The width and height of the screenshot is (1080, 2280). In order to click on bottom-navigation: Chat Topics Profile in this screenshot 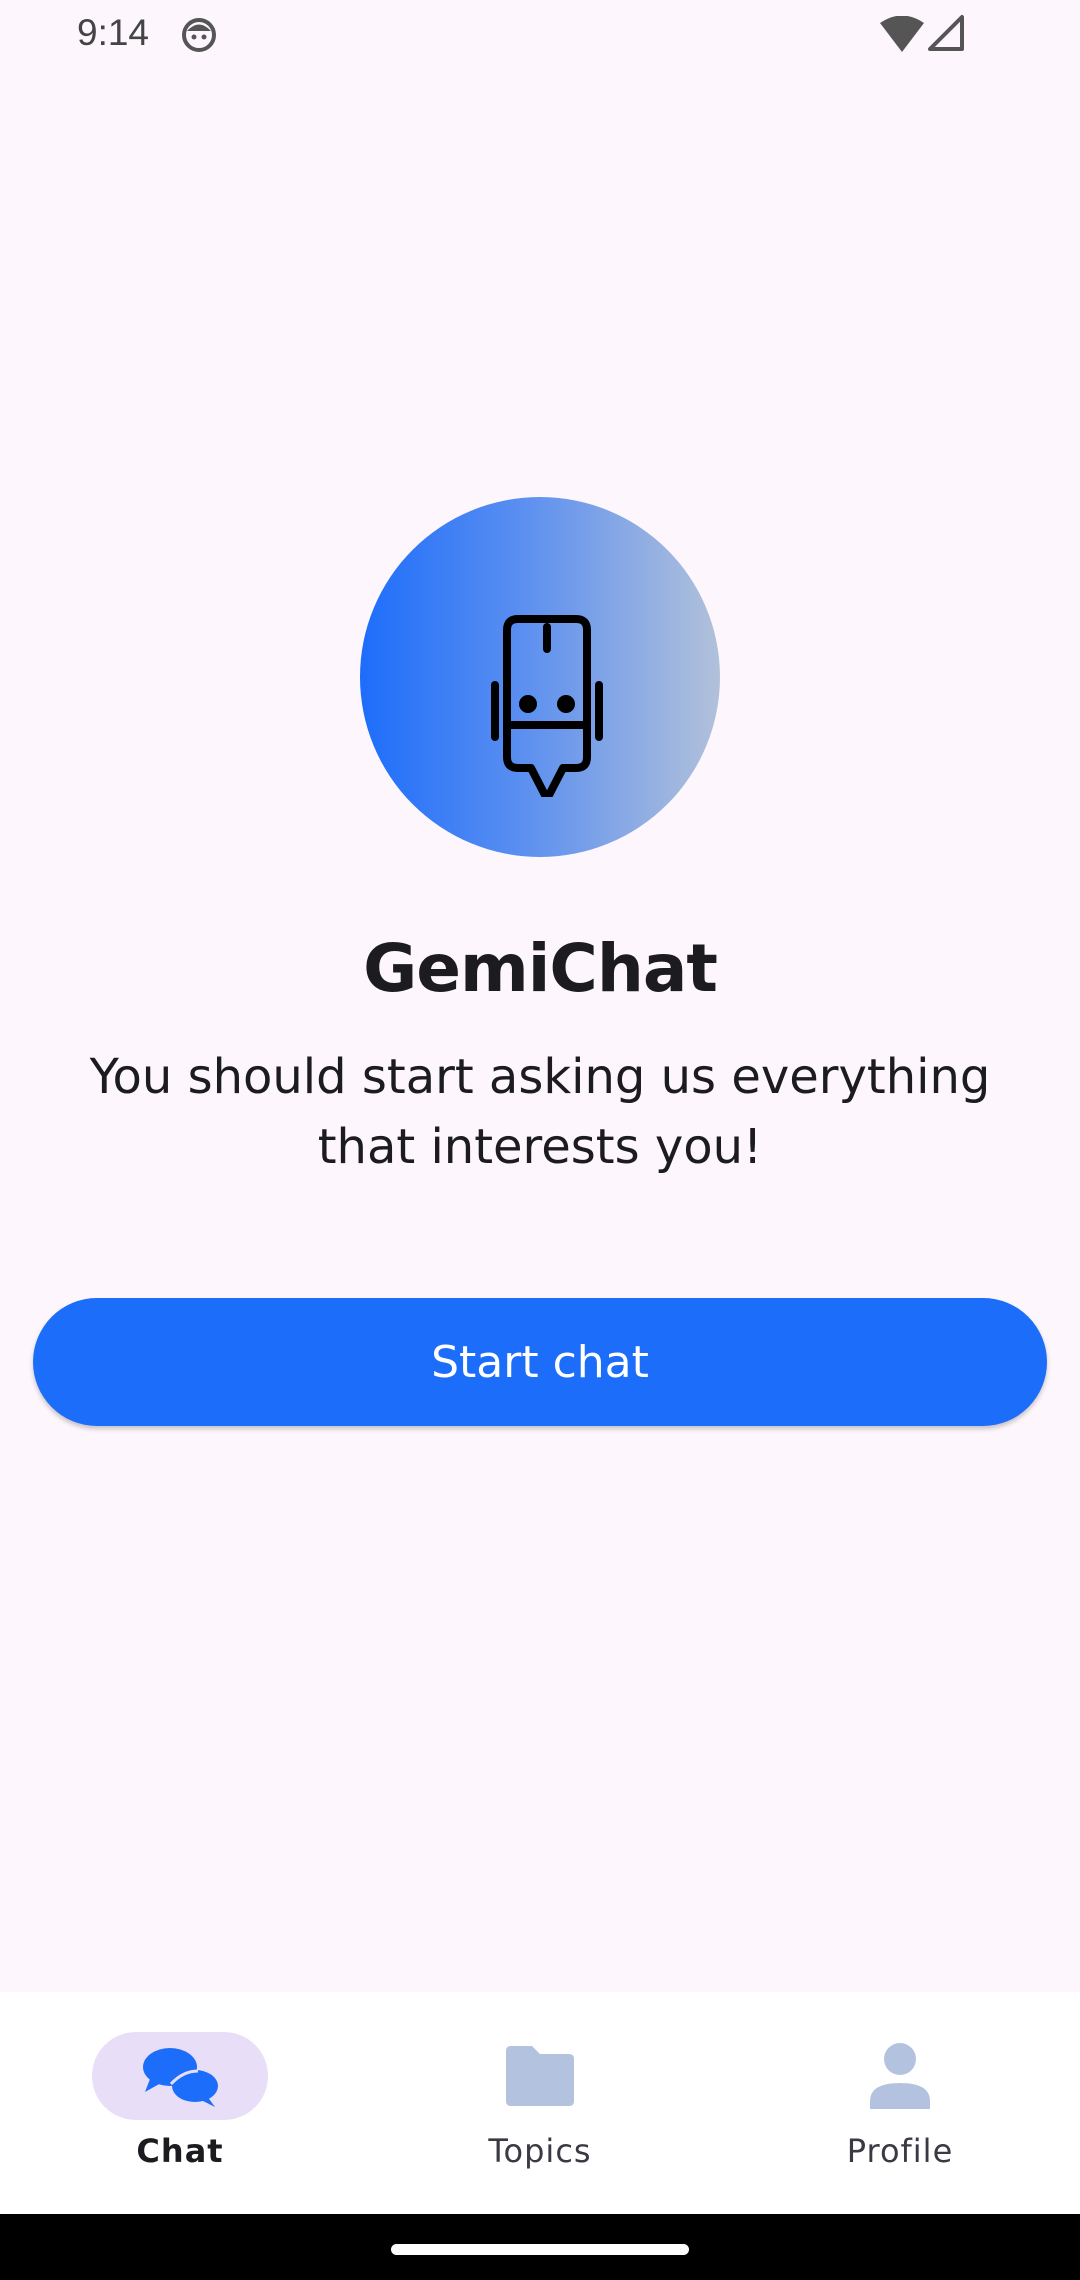, I will do `click(540, 2103)`.